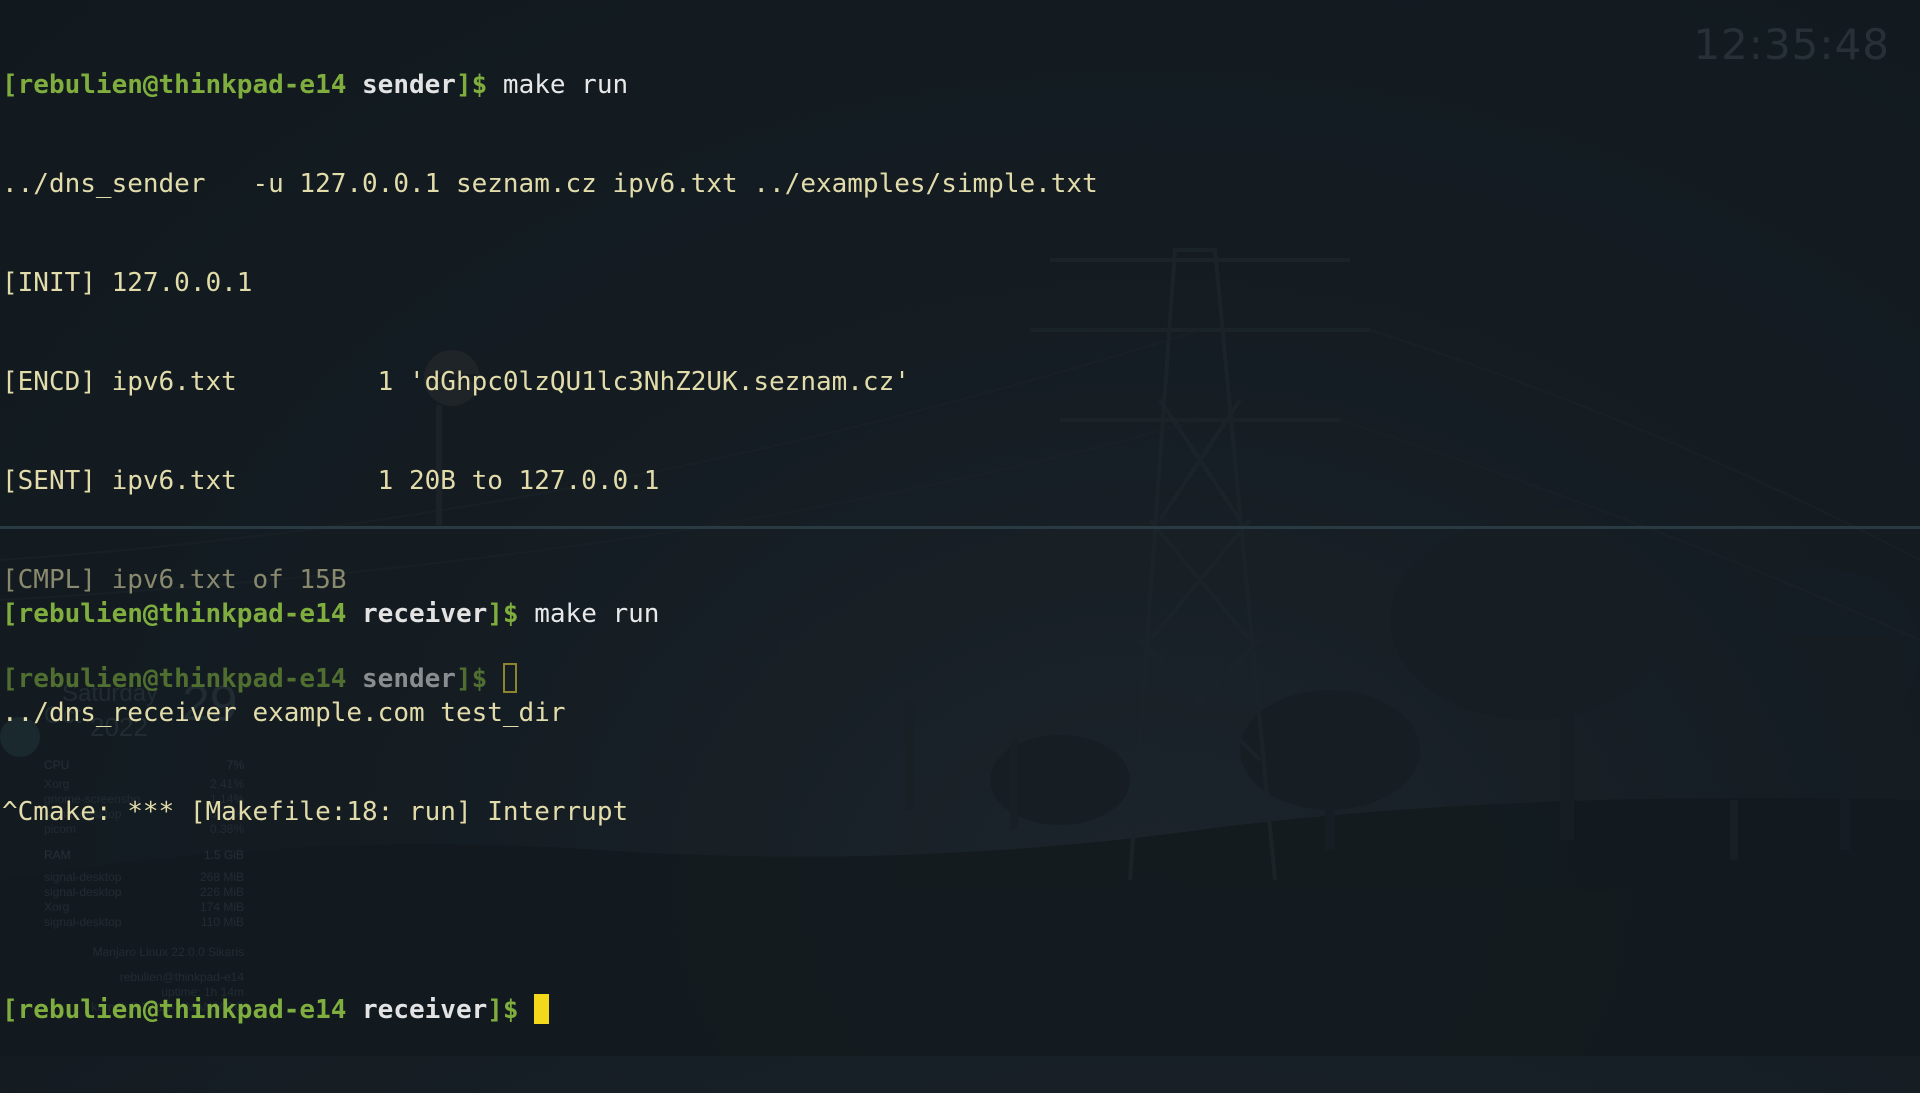 This screenshot has height=1093, width=1920. I want to click on output-line-empty, so click(330, 911).